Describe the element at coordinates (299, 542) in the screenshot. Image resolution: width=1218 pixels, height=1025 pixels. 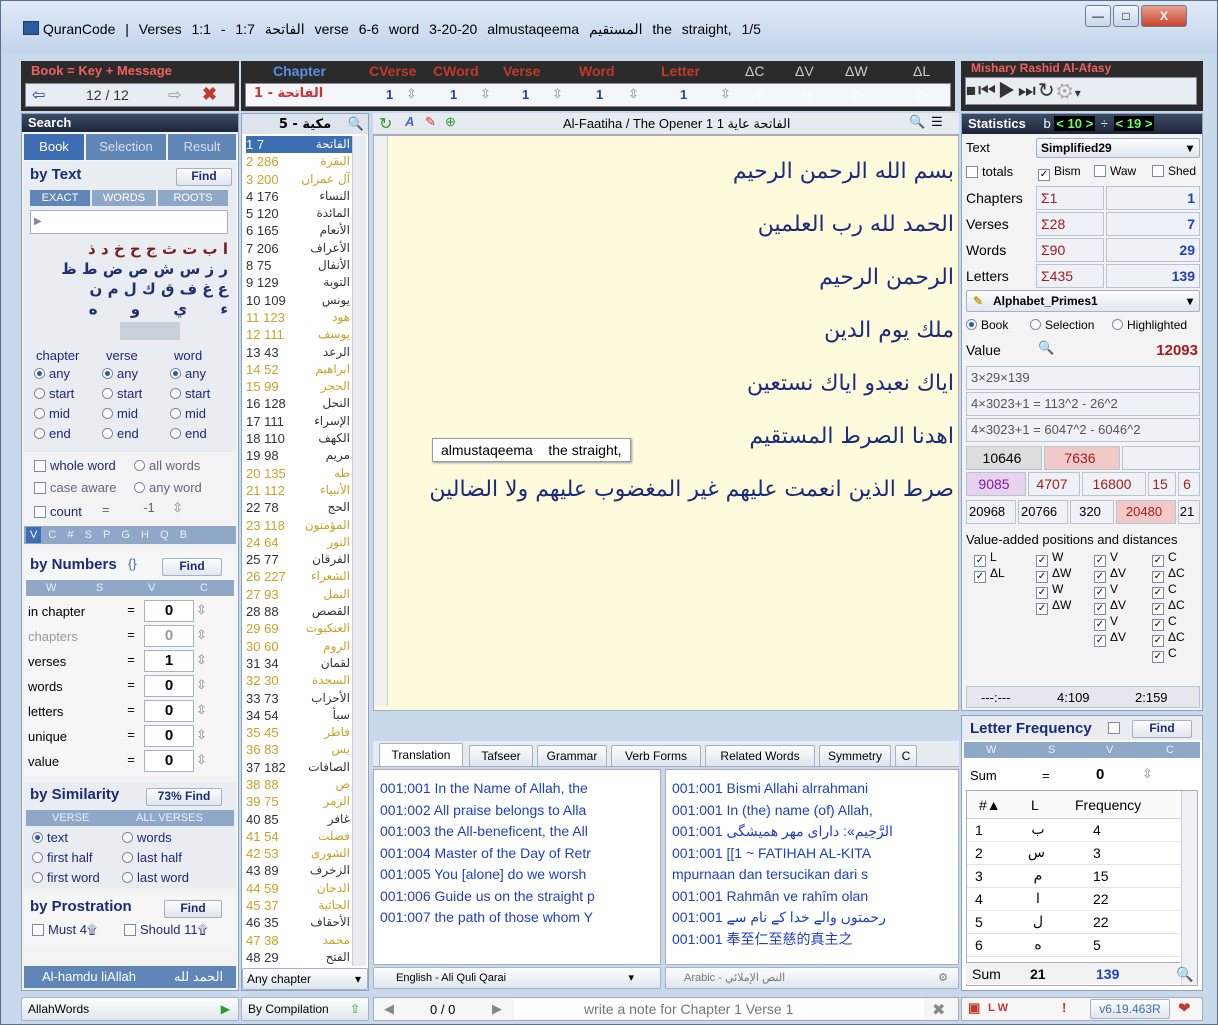
I see `chapter-item: 24 64 النور` at that location.